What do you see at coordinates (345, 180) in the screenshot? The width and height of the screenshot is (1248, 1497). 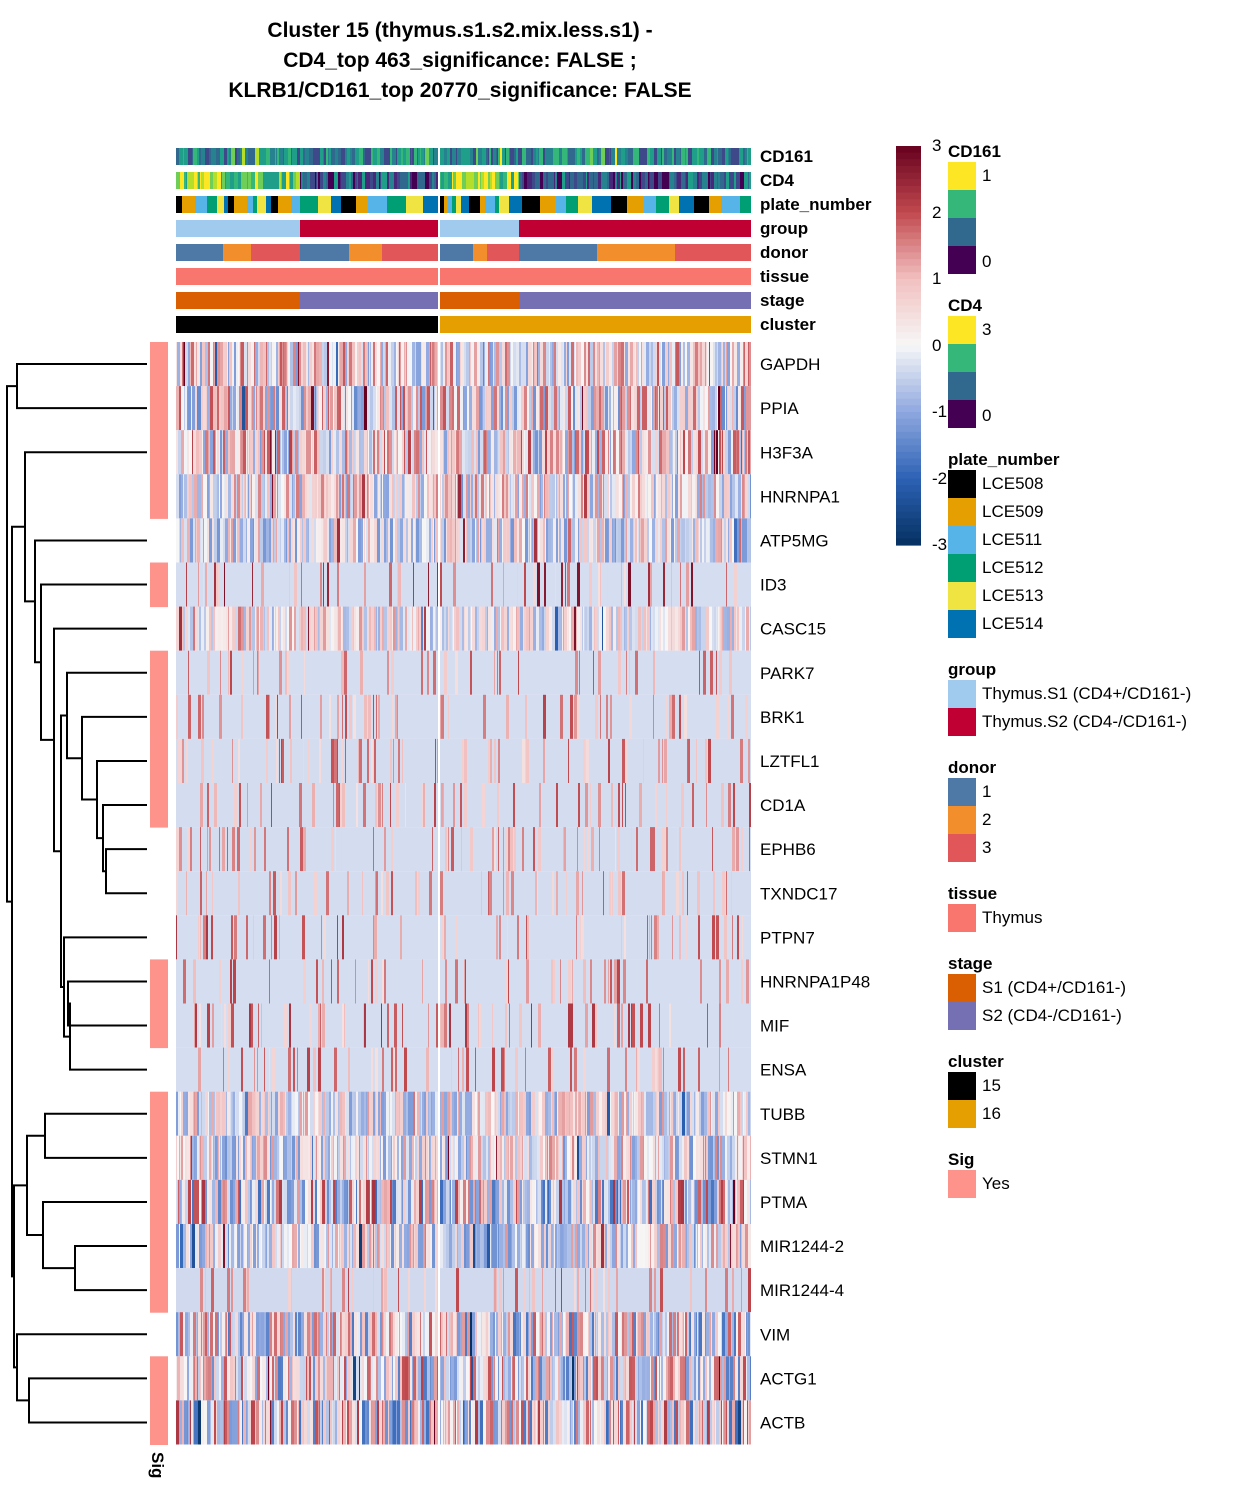 I see `annotation-cell-cd4` at bounding box center [345, 180].